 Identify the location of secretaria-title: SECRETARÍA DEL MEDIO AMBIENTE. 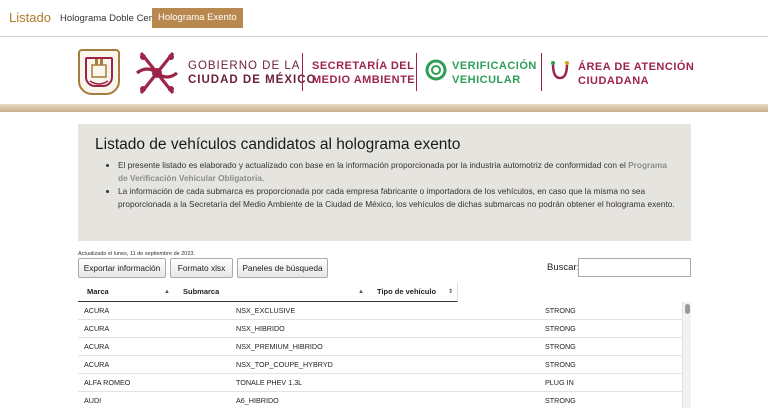
(364, 73).